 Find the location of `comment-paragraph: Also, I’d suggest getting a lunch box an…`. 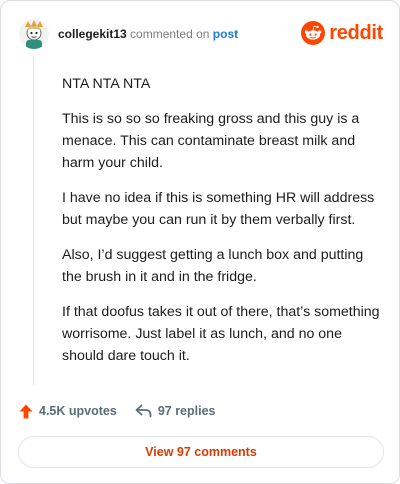

comment-paragraph: Also, I’d suggest getting a lunch box an… is located at coordinates (213, 266).